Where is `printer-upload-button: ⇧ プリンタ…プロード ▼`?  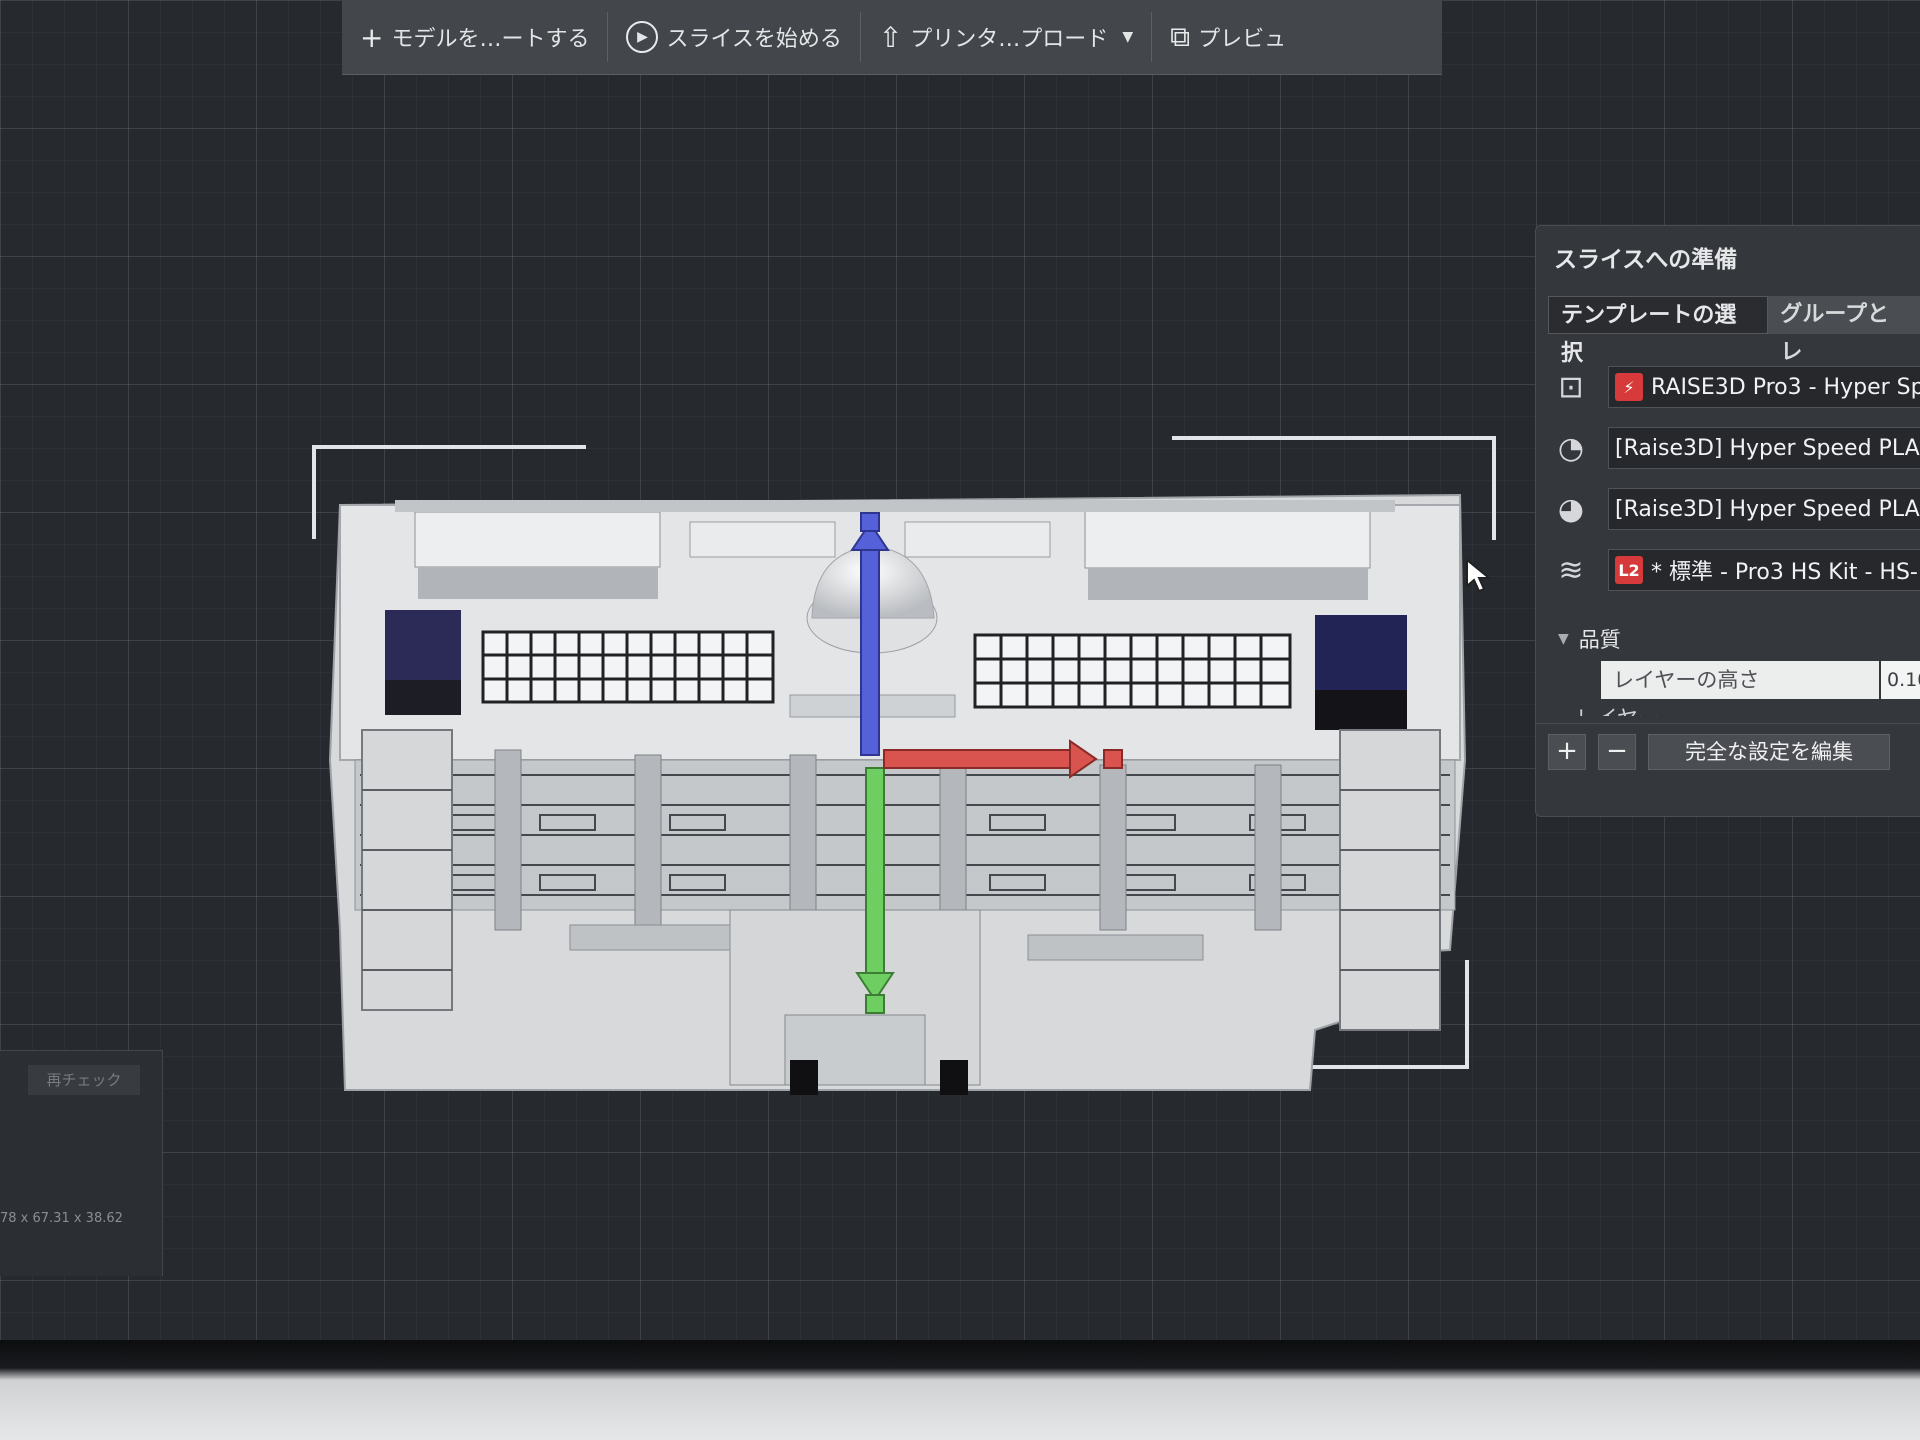 printer-upload-button: ⇧ プリンタ…プロード ▼ is located at coordinates (1006, 37).